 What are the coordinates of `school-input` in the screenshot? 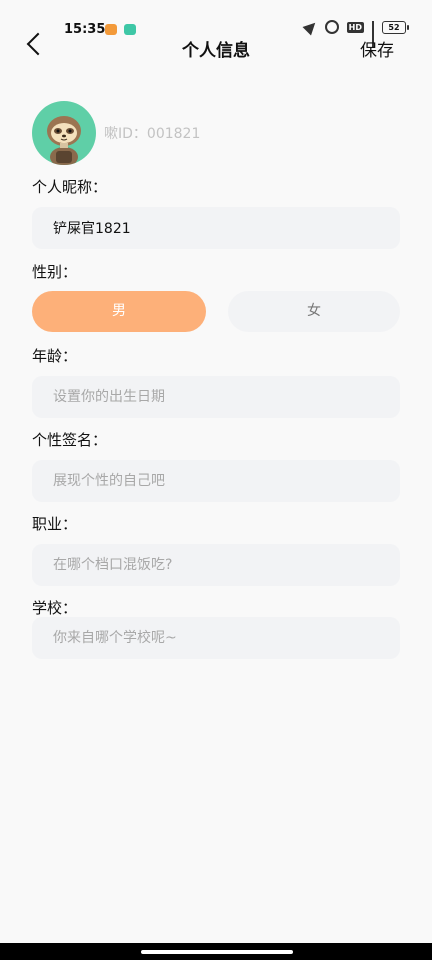 It's located at (216, 638).